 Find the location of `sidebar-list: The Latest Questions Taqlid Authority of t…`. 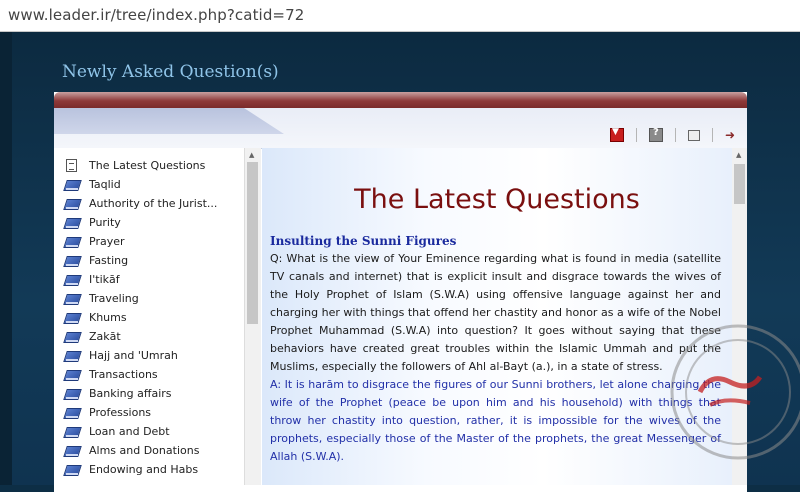

sidebar-list: The Latest Questions Taqlid Authority of t… is located at coordinates (140, 317).